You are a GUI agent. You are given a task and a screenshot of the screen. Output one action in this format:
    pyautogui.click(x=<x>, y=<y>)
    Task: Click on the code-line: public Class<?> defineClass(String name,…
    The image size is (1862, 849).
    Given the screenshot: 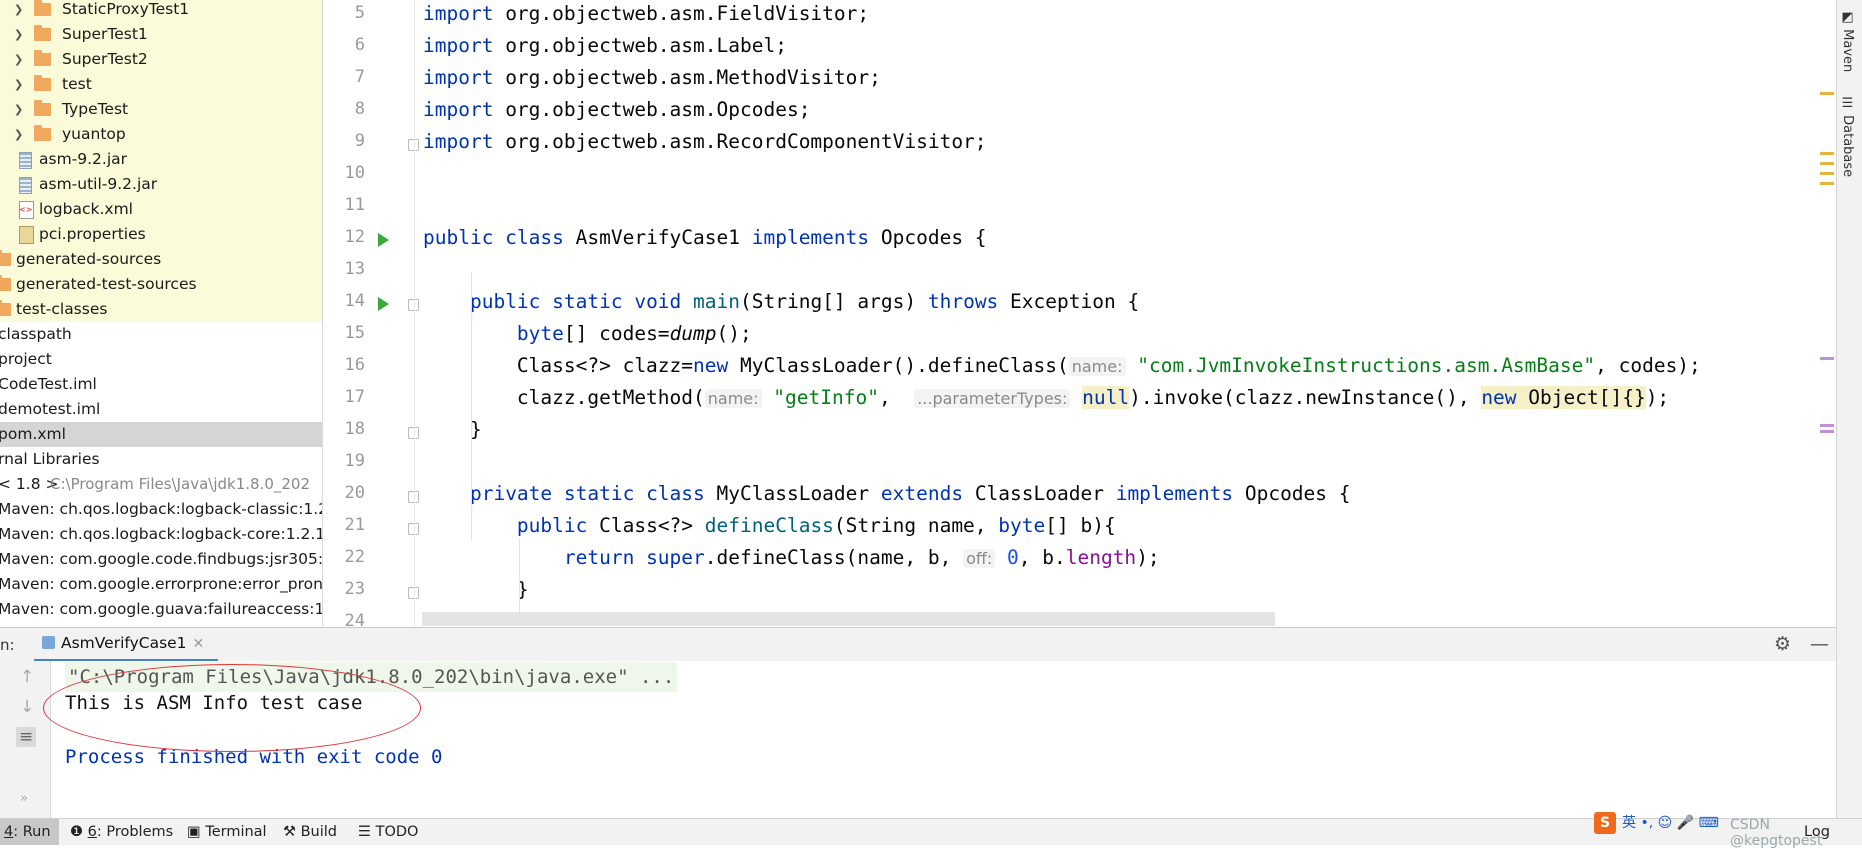 What is the action you would take?
    pyautogui.click(x=769, y=526)
    